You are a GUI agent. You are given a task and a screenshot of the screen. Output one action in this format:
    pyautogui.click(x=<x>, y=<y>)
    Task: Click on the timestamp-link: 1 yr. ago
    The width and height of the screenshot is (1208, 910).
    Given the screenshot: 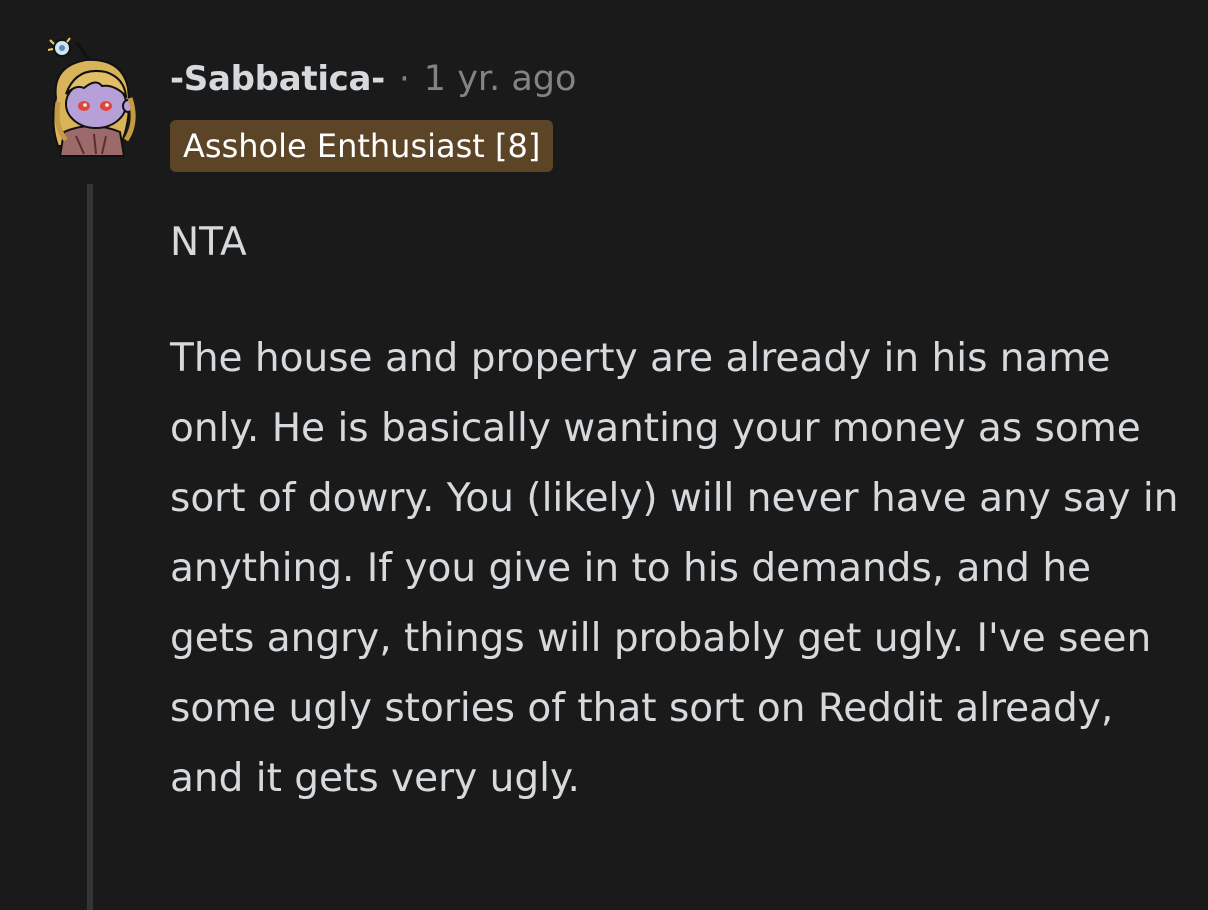 What is the action you would take?
    pyautogui.click(x=500, y=79)
    